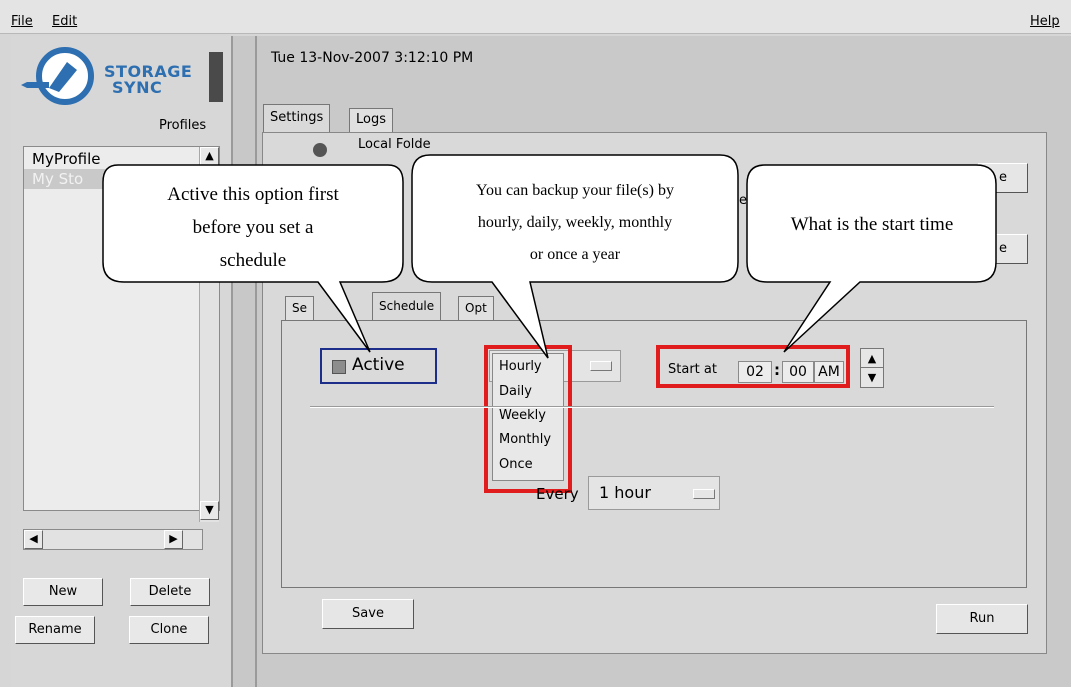  Describe the element at coordinates (871, 258) in the screenshot. I see `callout-start-bubble` at that location.